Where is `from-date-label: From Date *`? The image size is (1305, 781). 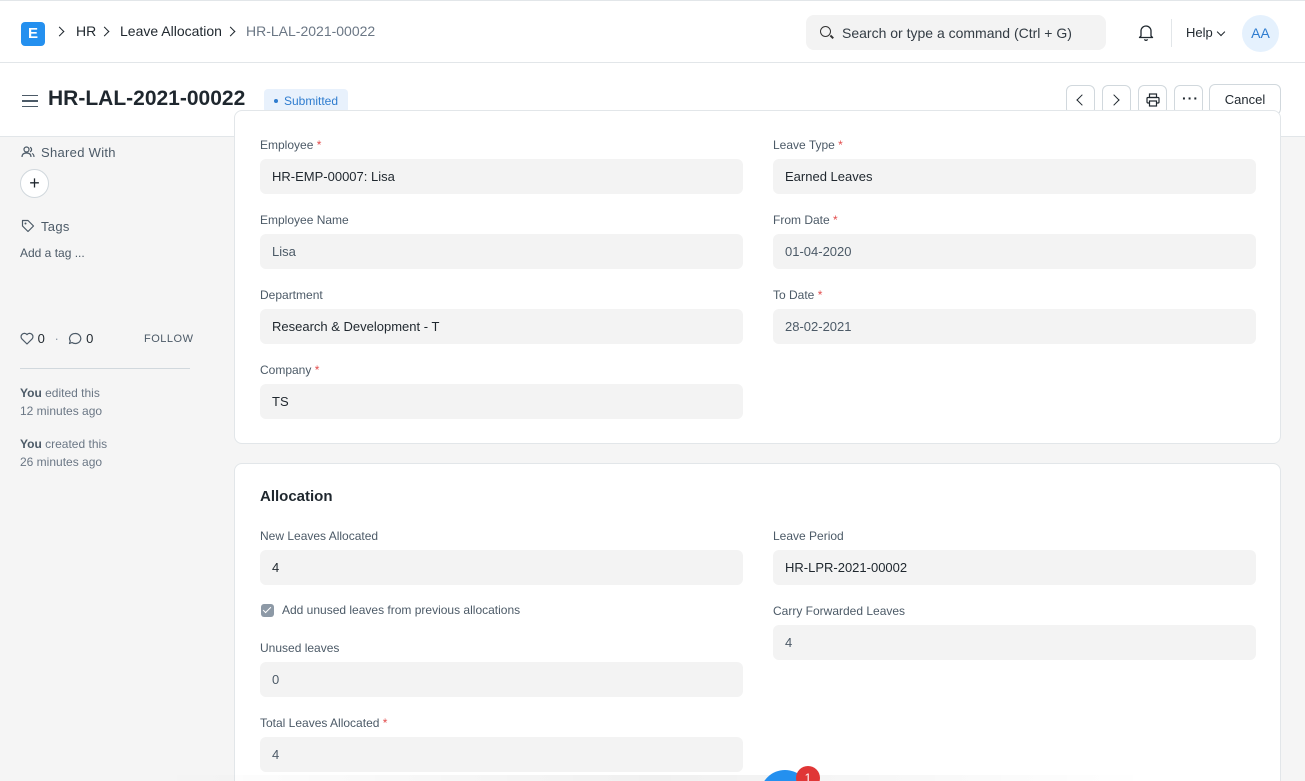 from-date-label: From Date * is located at coordinates (805, 220).